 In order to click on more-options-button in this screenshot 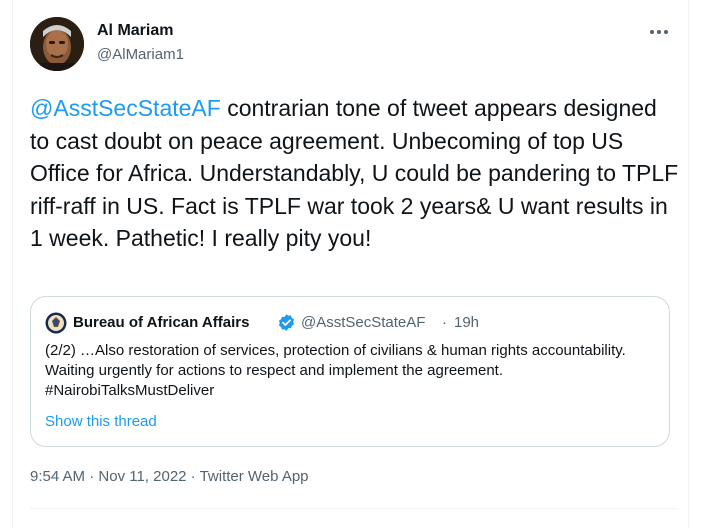, I will do `click(659, 32)`.